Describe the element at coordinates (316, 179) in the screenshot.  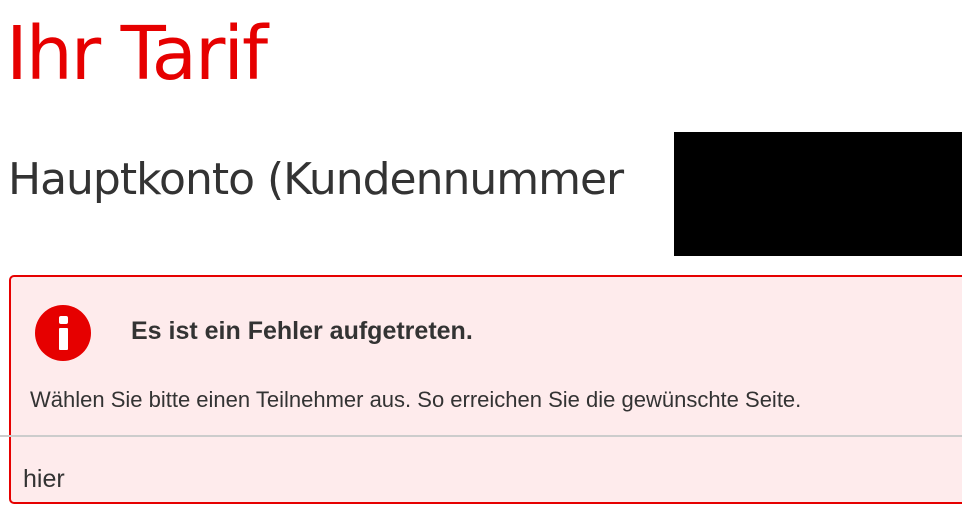
I see `account-heading: Hauptkonto (Kundennummer` at that location.